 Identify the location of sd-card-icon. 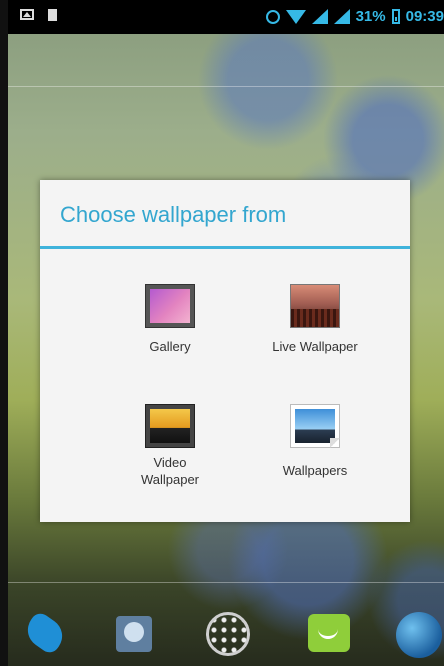
(52, 15).